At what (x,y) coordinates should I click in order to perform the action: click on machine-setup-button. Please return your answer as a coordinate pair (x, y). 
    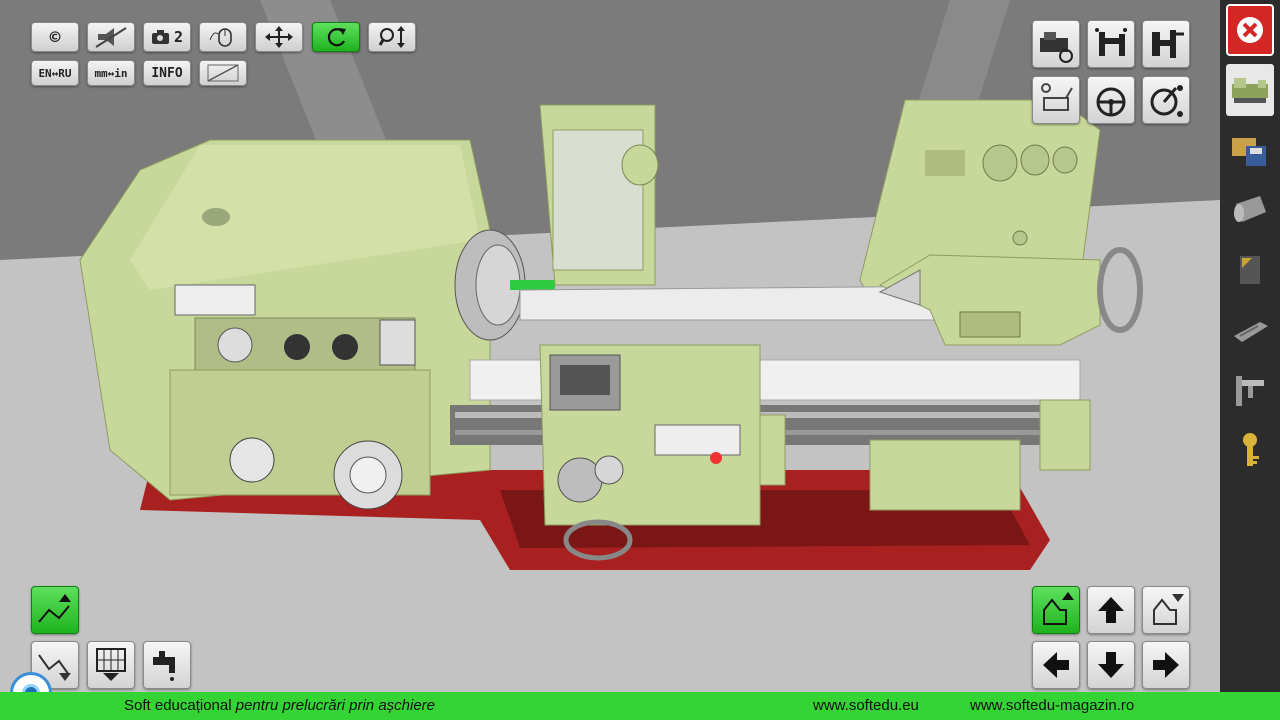
    Looking at the image, I should click on (1056, 44).